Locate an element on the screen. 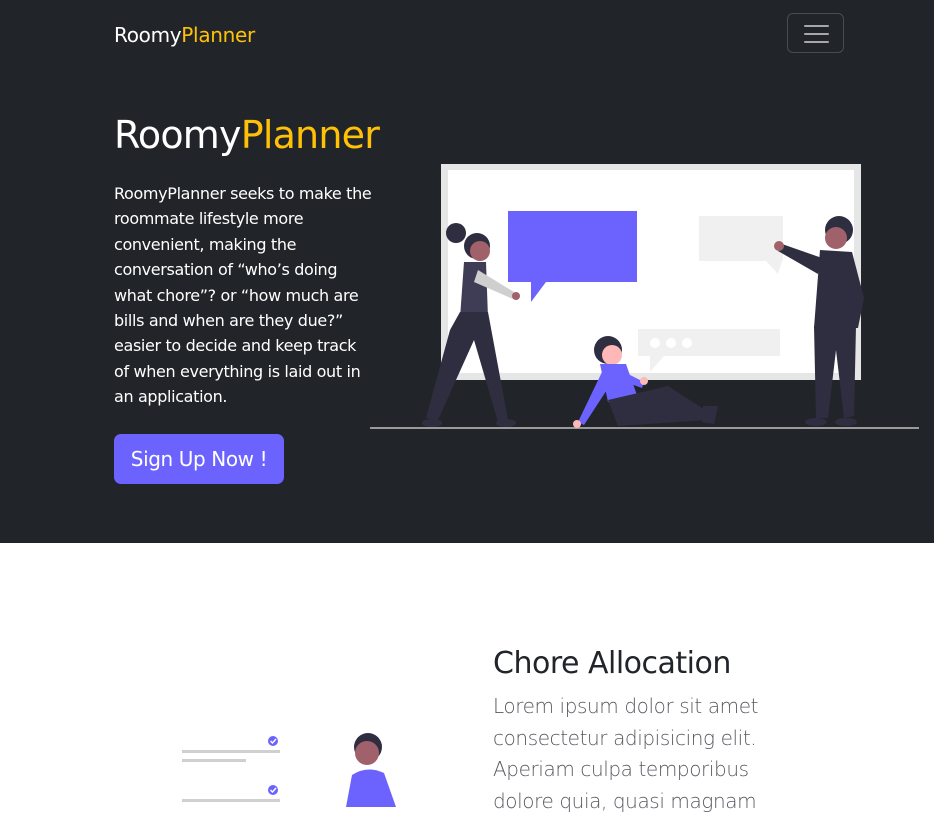  hero-title: RoomyPlanner is located at coordinates (247, 135).